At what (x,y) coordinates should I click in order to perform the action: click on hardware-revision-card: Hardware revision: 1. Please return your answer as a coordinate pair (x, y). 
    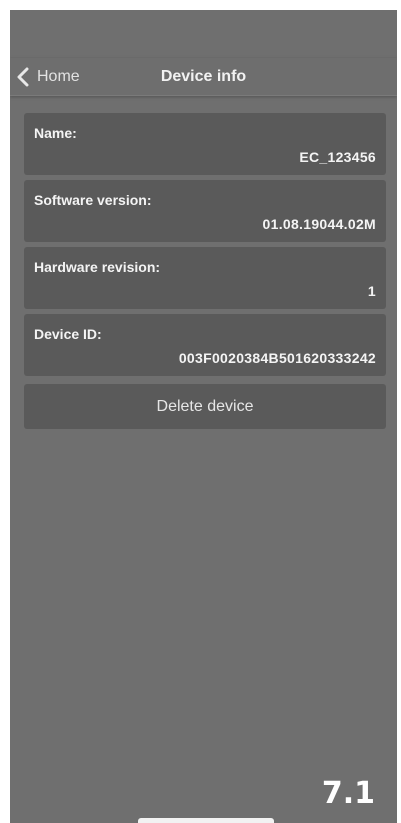
    Looking at the image, I should click on (205, 278).